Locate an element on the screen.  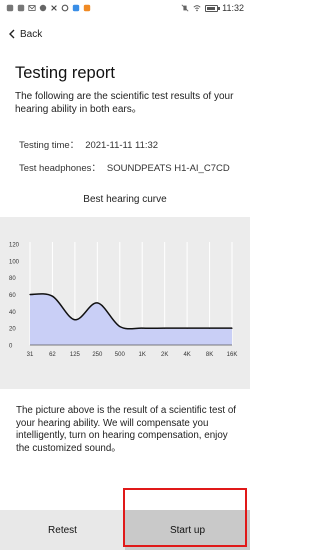
y-tick-label: 120 is located at coordinates (14, 246).